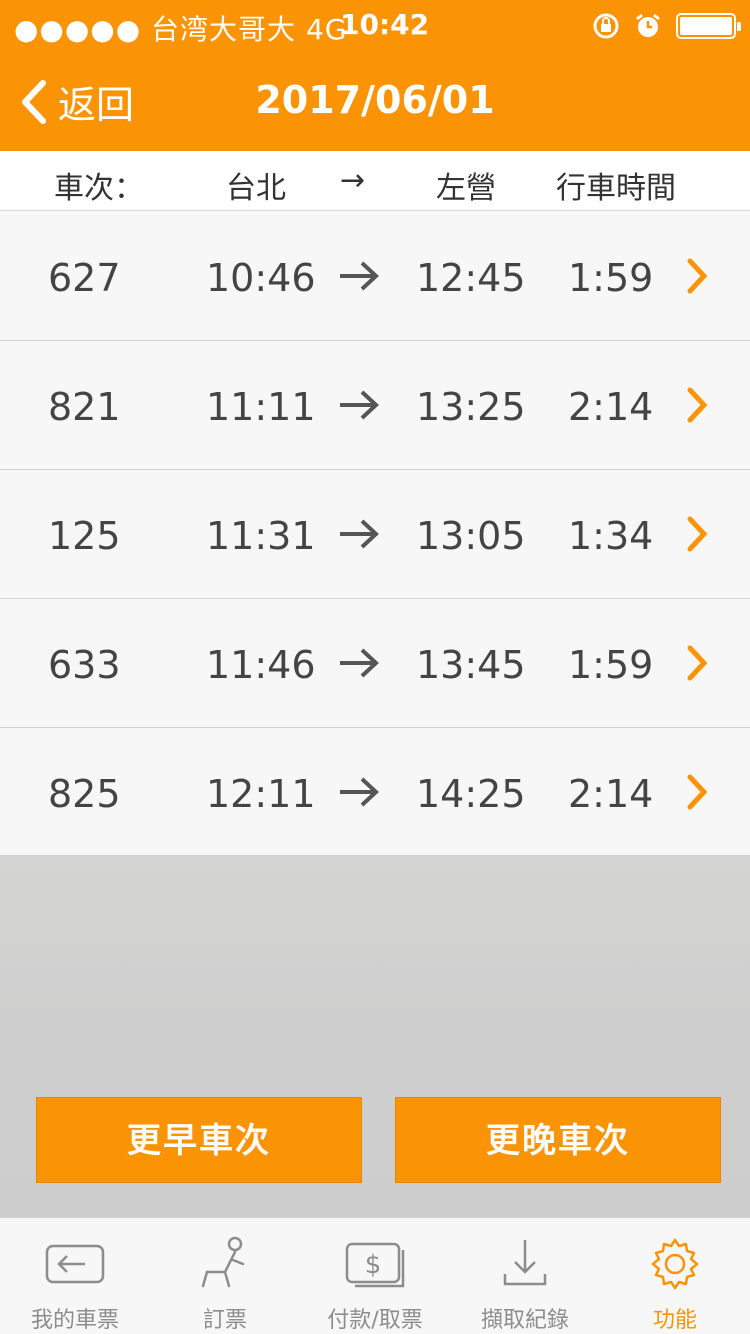  Describe the element at coordinates (84, 794) in the screenshot. I see `train-number: 825` at that location.